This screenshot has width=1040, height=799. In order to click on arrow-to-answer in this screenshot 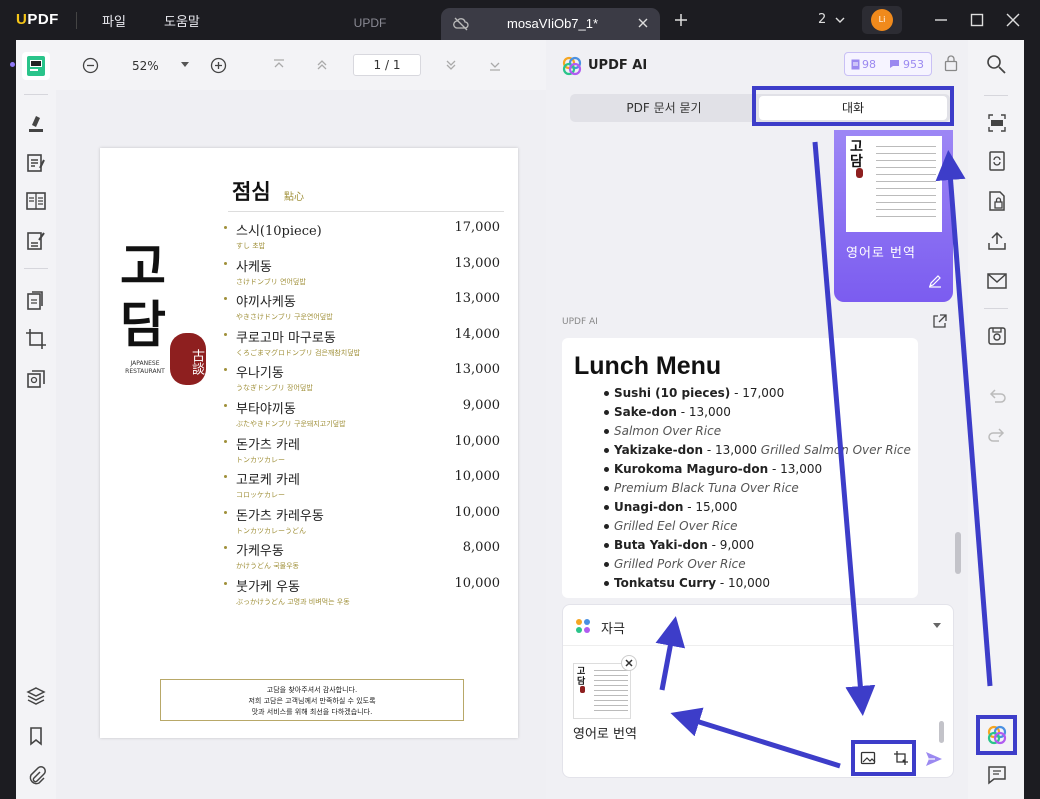, I will do `click(670, 653)`.